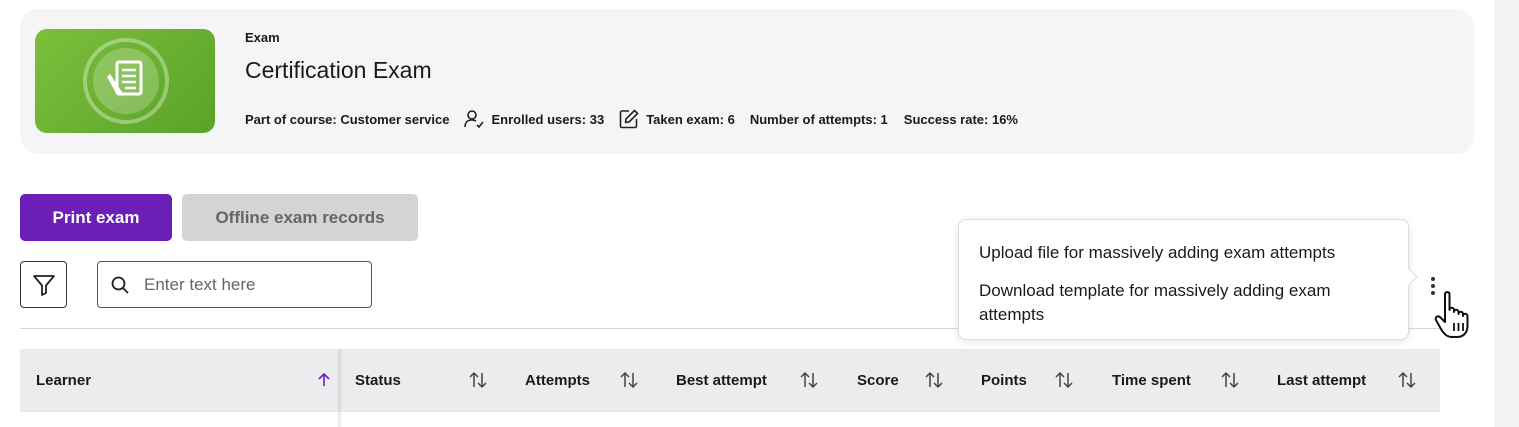 Image resolution: width=1519 pixels, height=427 pixels. Describe the element at coordinates (430, 380) in the screenshot. I see `column-header-status: Status` at that location.